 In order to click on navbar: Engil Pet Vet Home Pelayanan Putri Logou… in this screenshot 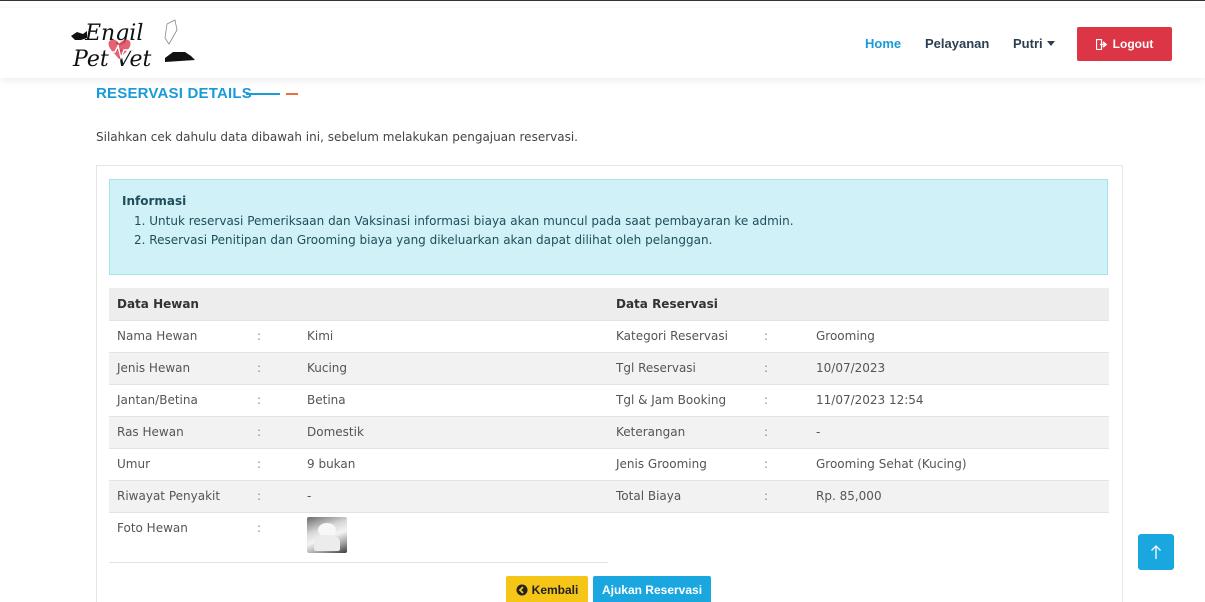, I will do `click(602, 43)`.